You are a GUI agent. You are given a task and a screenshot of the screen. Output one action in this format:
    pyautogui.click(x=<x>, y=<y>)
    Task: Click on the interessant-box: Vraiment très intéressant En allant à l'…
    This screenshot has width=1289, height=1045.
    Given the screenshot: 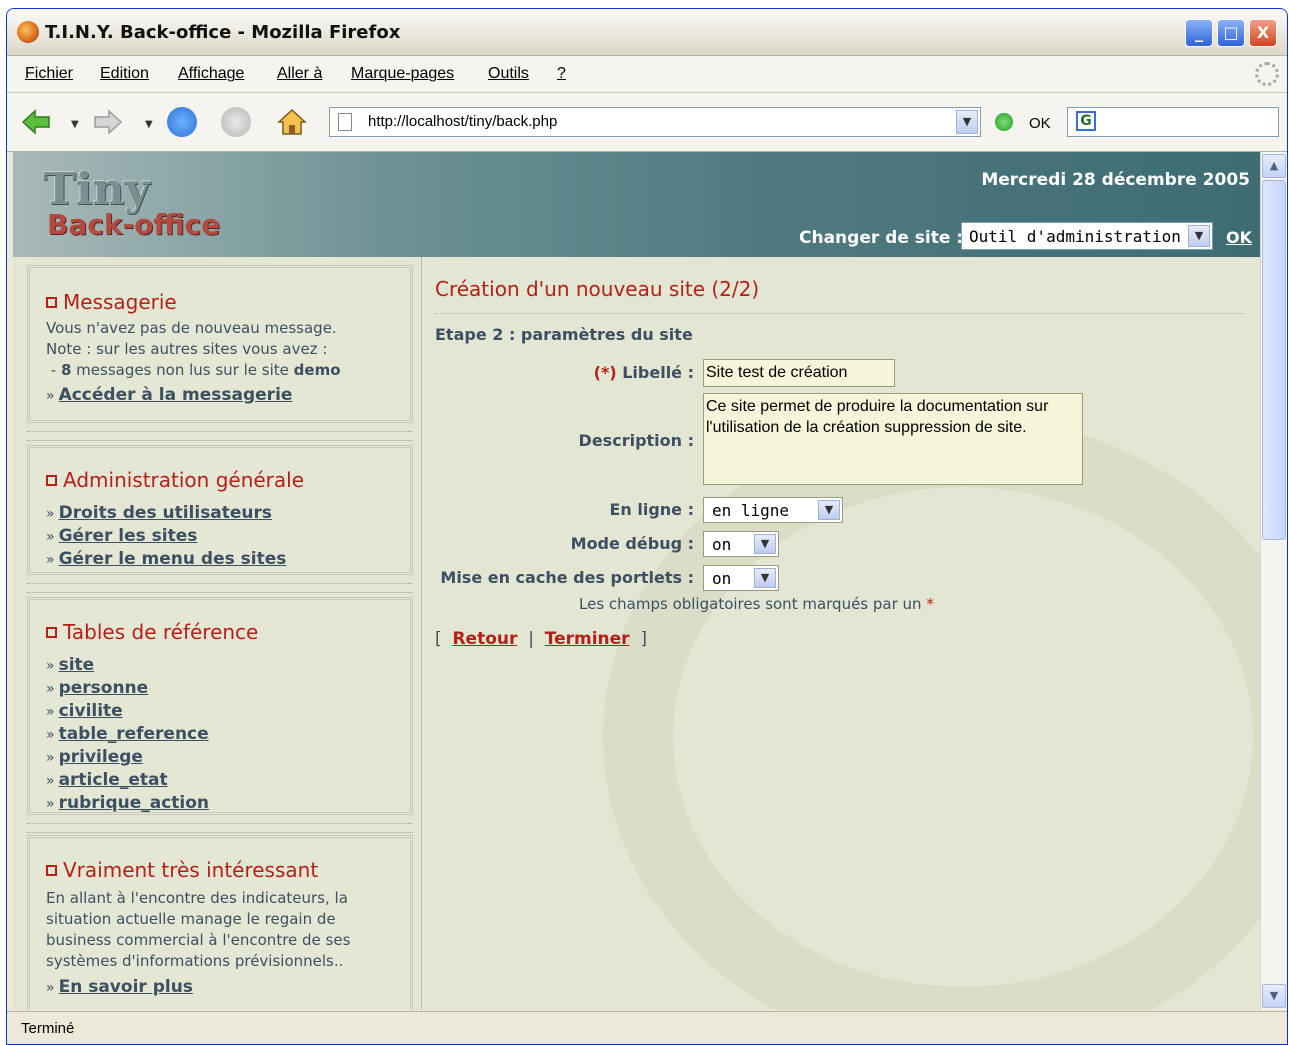 What is the action you would take?
    pyautogui.click(x=220, y=922)
    